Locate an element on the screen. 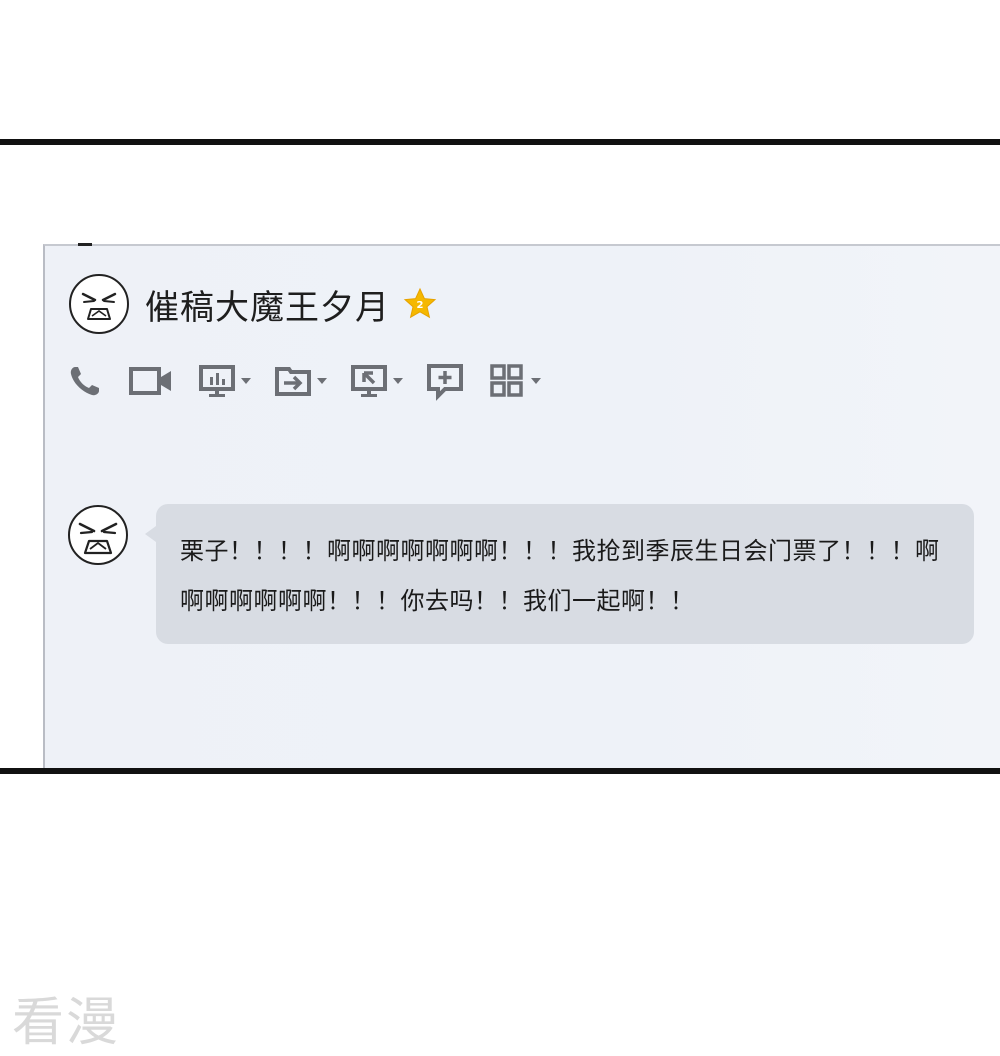 The image size is (1000, 1056). video-call-button is located at coordinates (151, 381).